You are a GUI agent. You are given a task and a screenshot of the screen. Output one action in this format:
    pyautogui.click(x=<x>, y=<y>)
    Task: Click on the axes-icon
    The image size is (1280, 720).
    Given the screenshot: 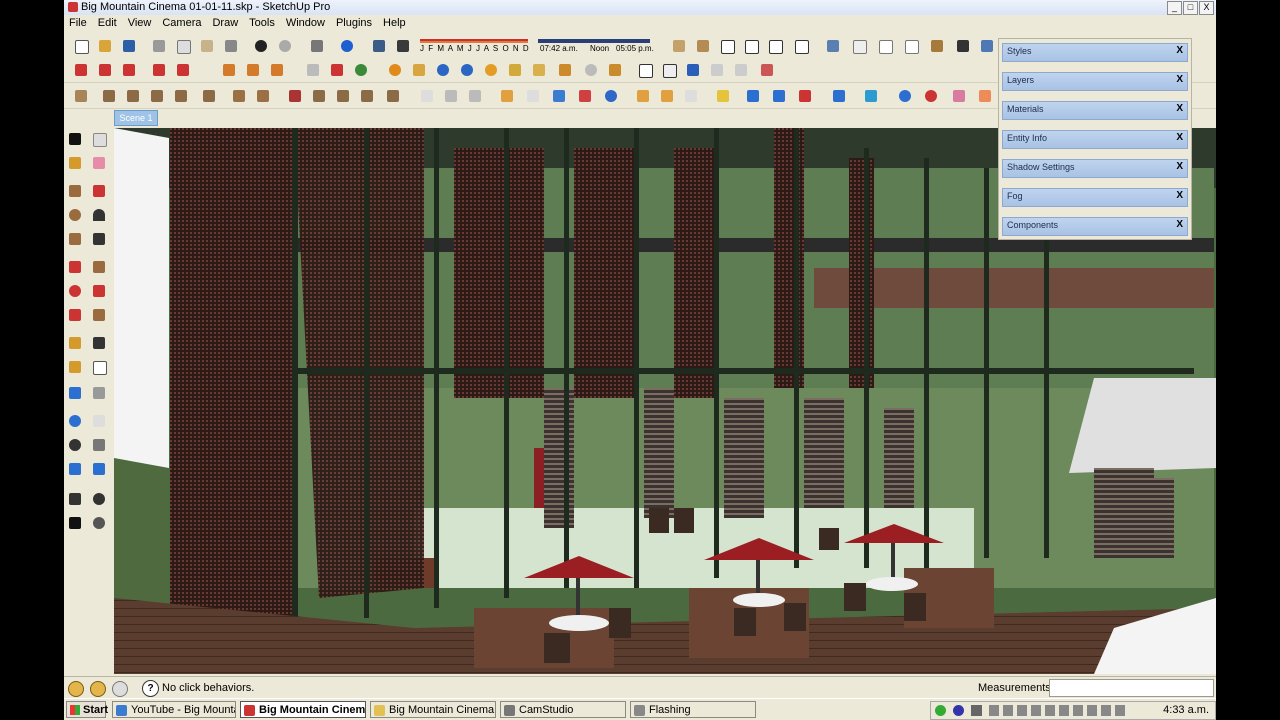 What is the action you would take?
    pyautogui.click(x=717, y=70)
    